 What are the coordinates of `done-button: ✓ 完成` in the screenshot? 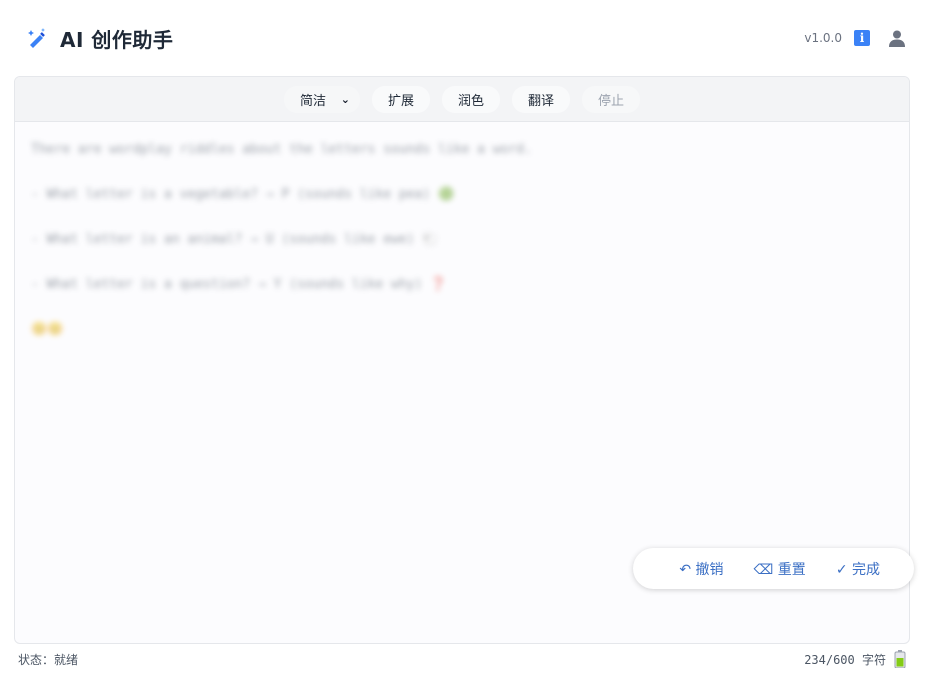 It's located at (858, 569).